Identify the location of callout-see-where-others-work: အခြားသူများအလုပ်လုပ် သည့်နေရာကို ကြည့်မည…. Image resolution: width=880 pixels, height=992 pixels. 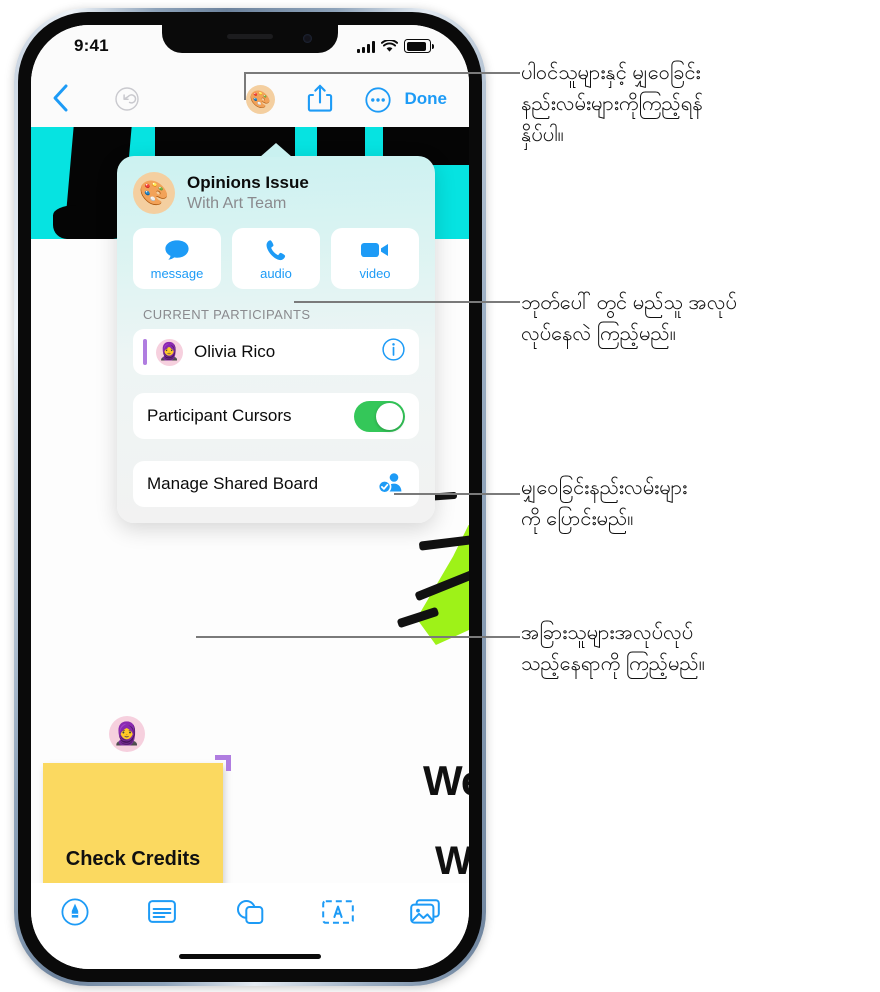
(613, 648).